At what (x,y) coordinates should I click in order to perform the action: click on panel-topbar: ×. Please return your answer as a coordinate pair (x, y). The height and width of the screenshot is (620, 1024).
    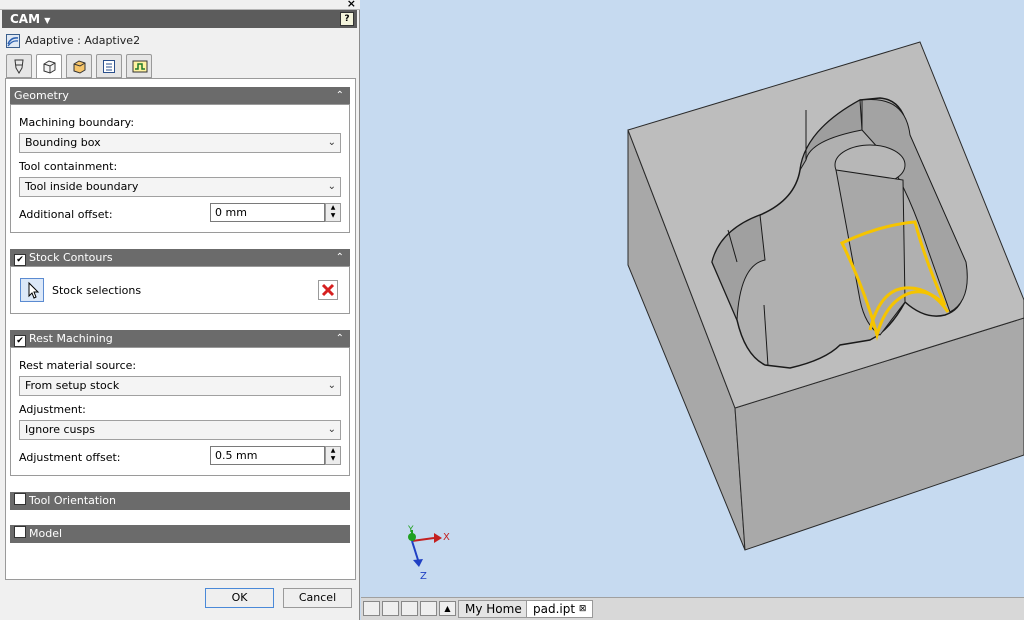
    Looking at the image, I should click on (180, 5).